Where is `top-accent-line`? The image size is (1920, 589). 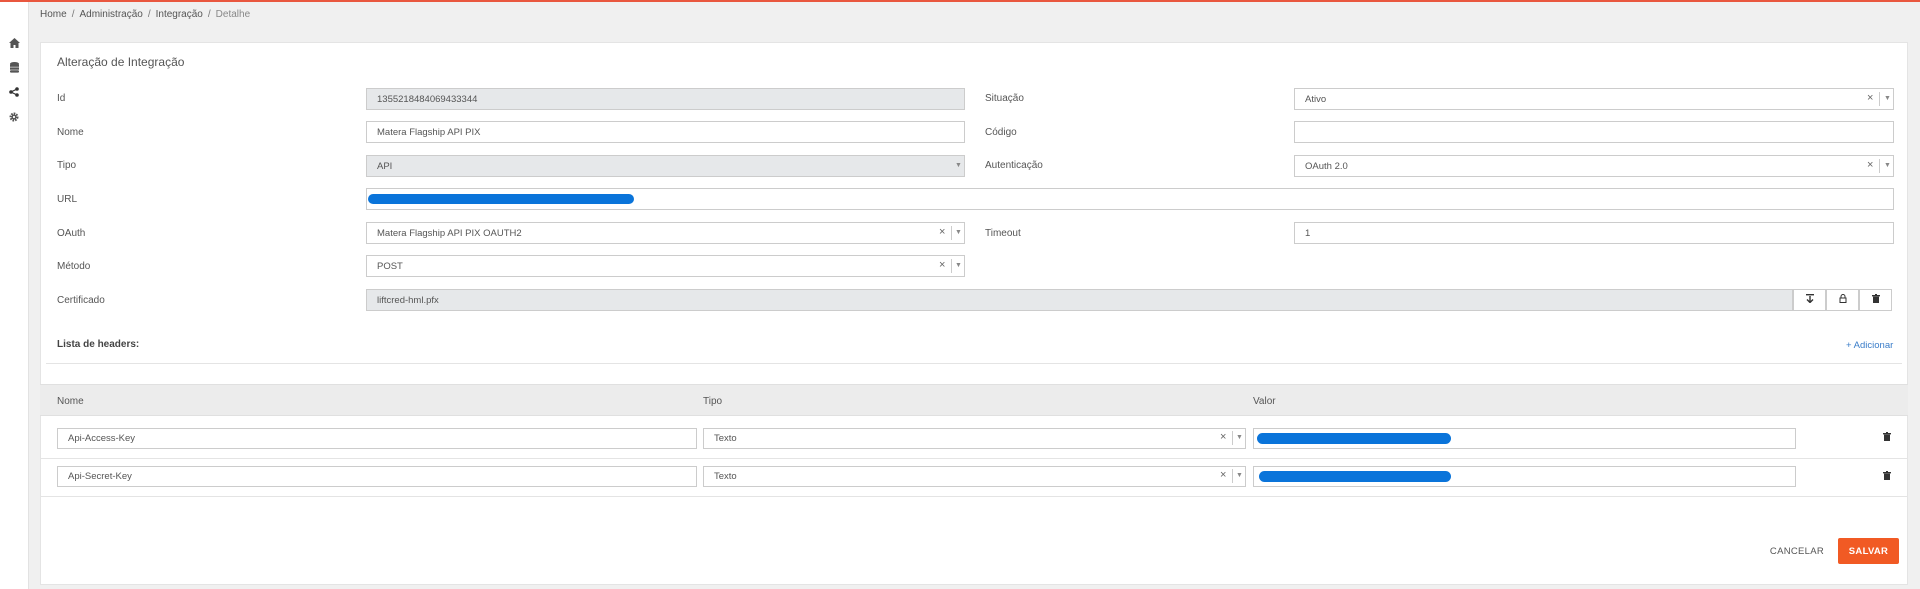 top-accent-line is located at coordinates (960, 1).